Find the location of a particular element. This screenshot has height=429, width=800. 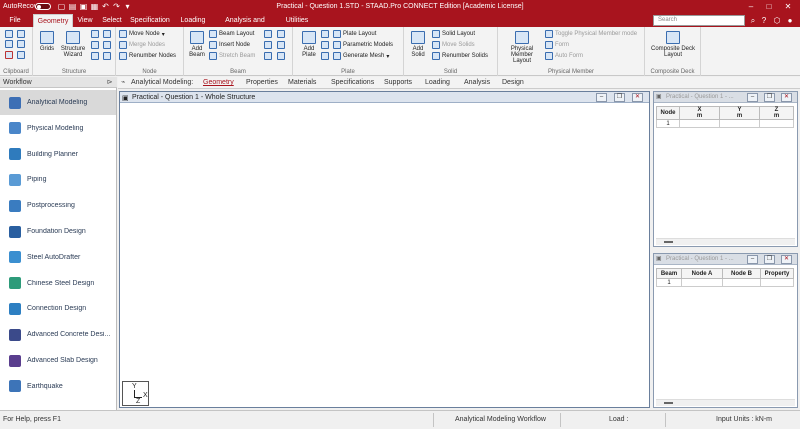

page-tab-analysis: Analysis is located at coordinates (477, 83).